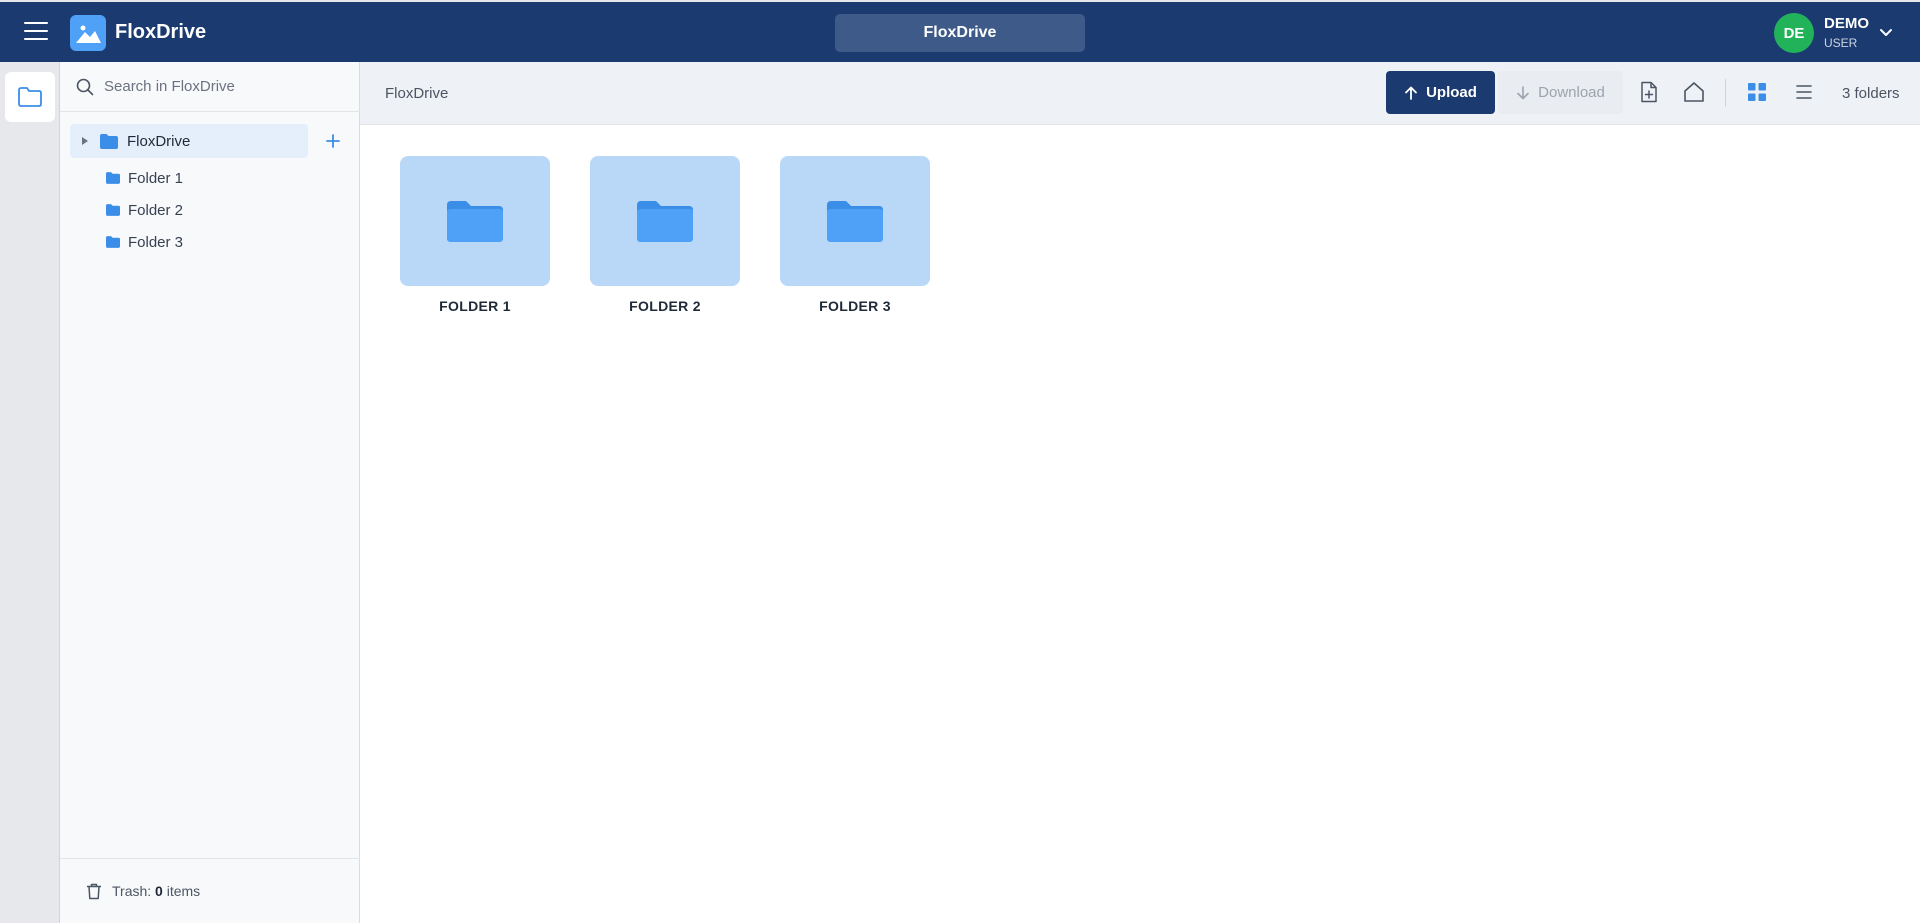 The height and width of the screenshot is (923, 1920). I want to click on tree-root-label: FloxDrive, so click(159, 141).